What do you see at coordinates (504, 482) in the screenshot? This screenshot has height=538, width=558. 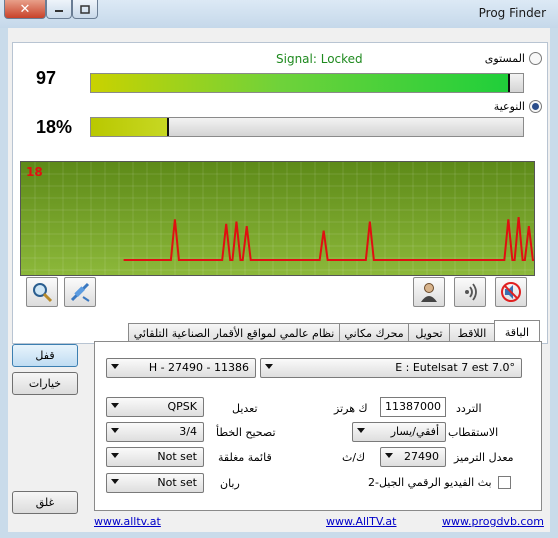 I see `dvbs2-checkbox` at bounding box center [504, 482].